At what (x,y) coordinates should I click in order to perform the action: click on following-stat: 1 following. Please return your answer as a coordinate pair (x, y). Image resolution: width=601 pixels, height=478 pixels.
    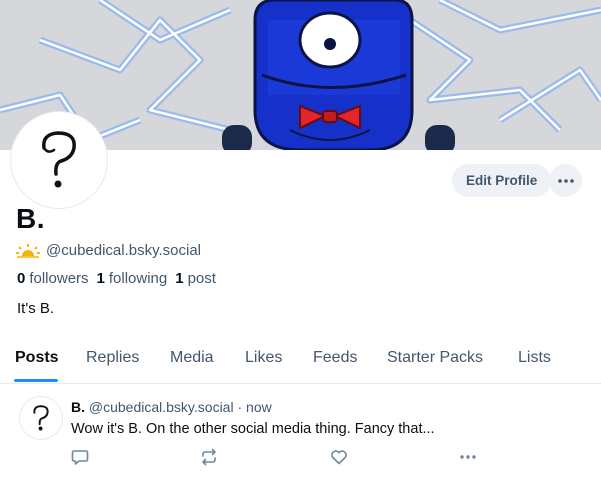
    Looking at the image, I should click on (132, 278).